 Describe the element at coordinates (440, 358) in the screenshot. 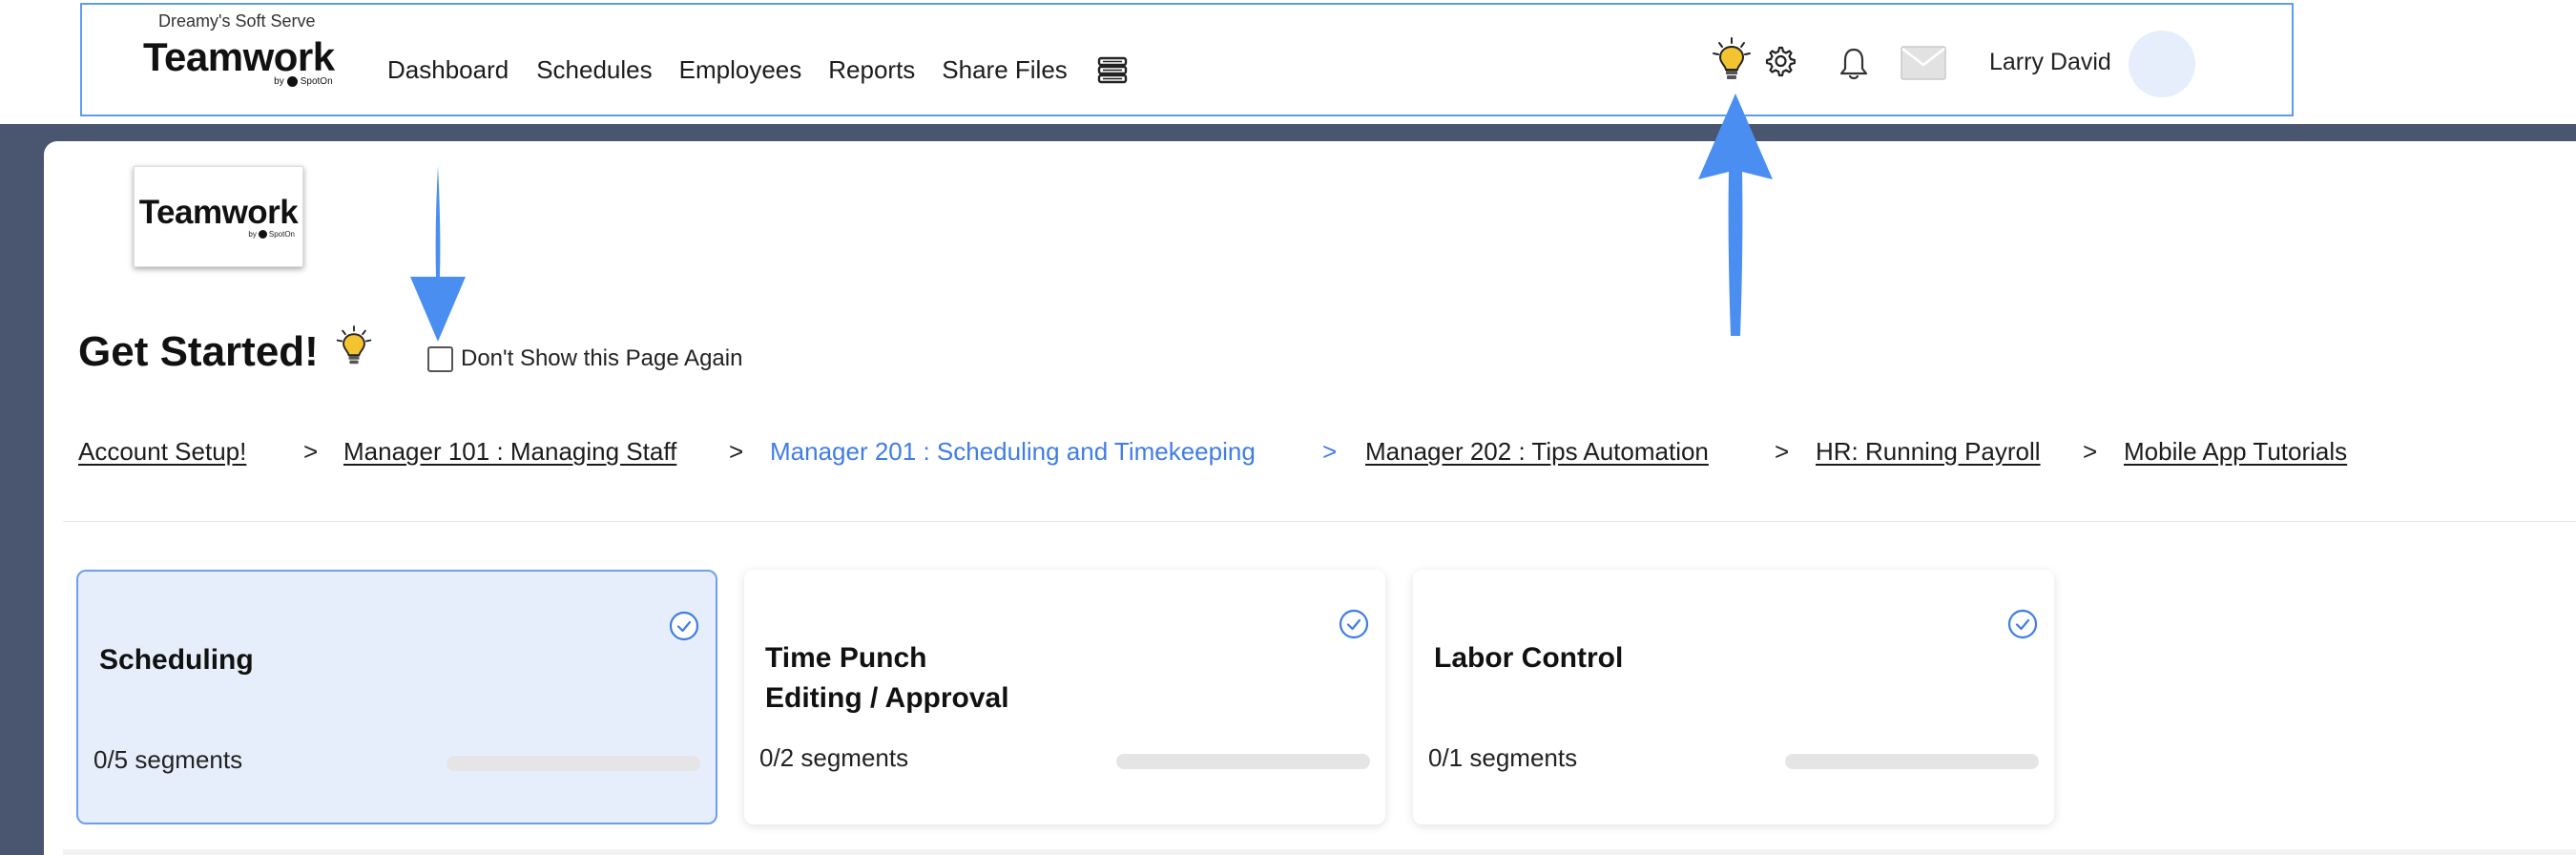

I see `checkbox-box` at that location.